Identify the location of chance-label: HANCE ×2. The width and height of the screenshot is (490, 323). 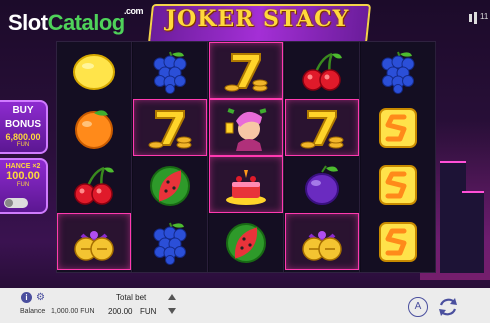
(23, 166).